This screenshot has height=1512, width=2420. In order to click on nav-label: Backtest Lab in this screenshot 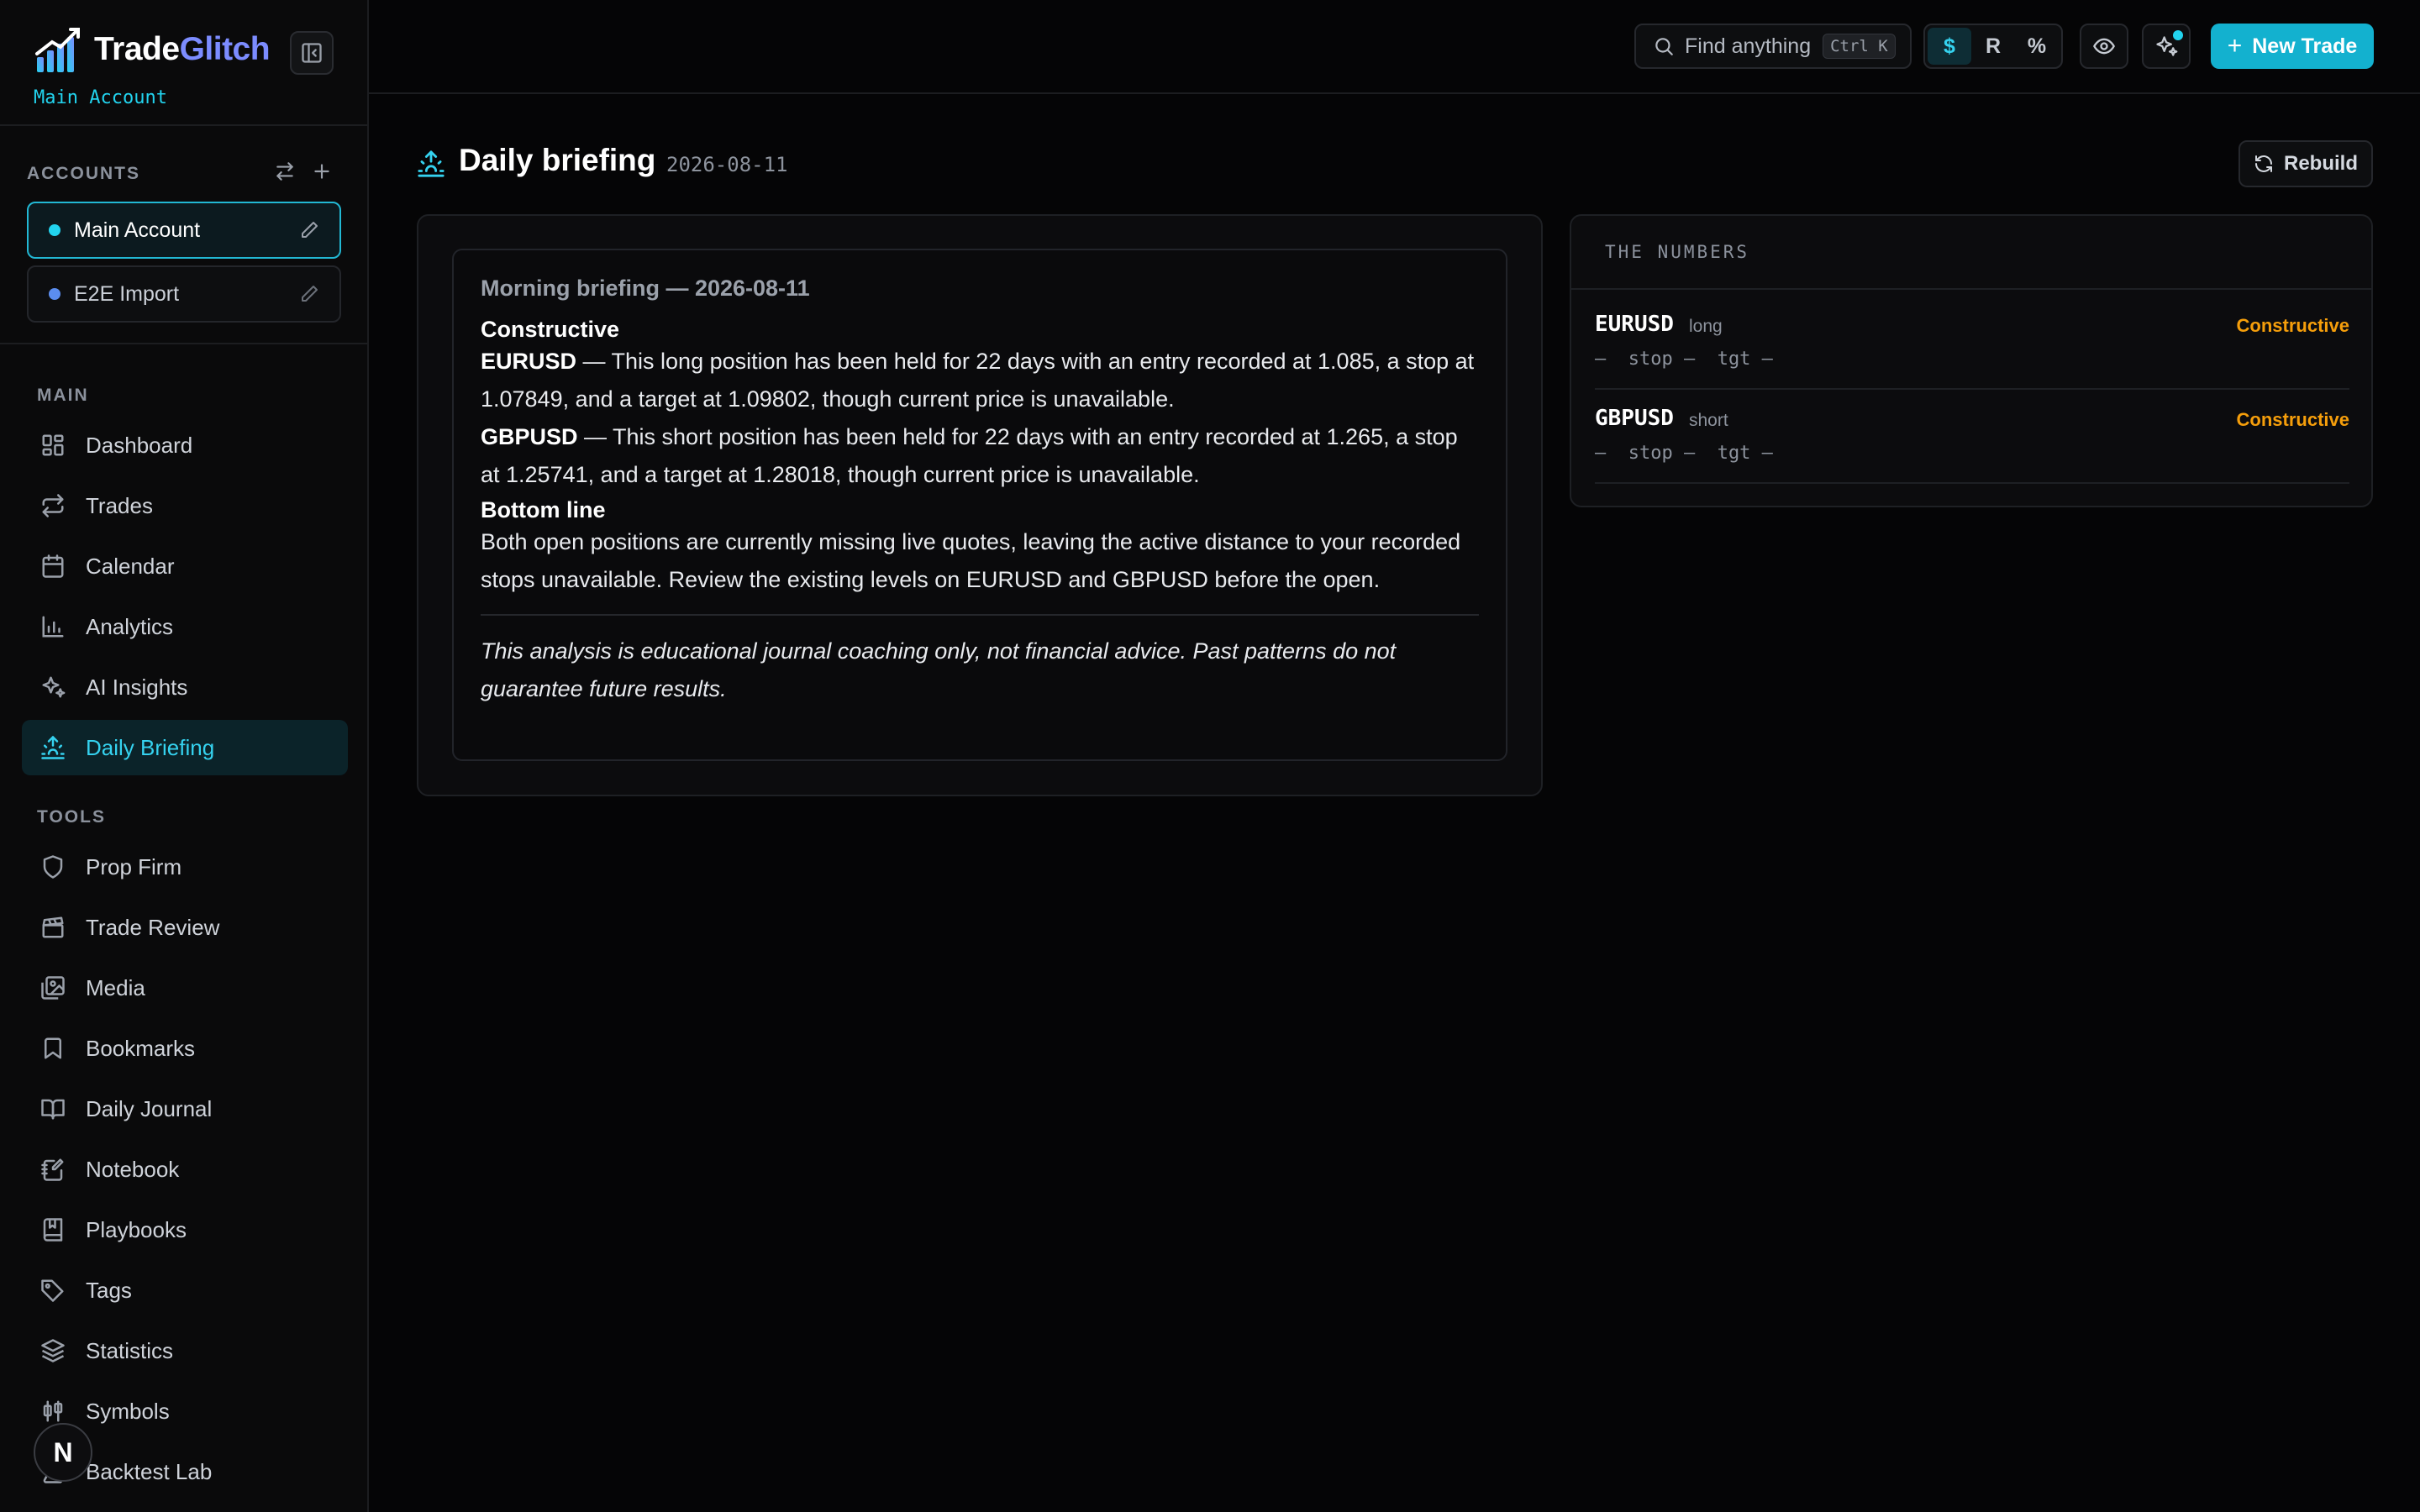, I will do `click(149, 1471)`.